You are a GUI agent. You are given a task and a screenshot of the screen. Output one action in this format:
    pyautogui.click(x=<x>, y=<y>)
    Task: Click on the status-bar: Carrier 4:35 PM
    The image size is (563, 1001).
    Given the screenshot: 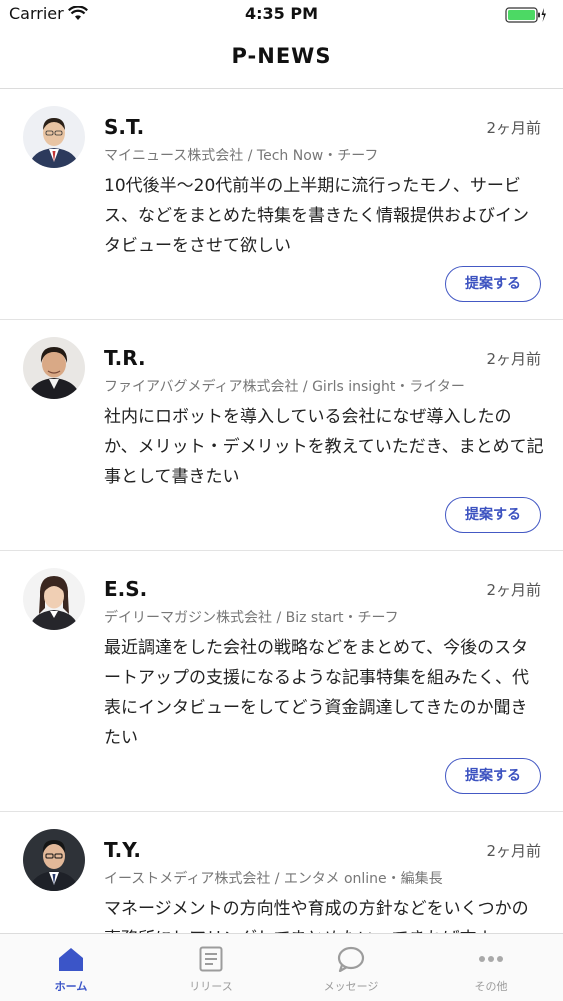 What is the action you would take?
    pyautogui.click(x=281, y=15)
    